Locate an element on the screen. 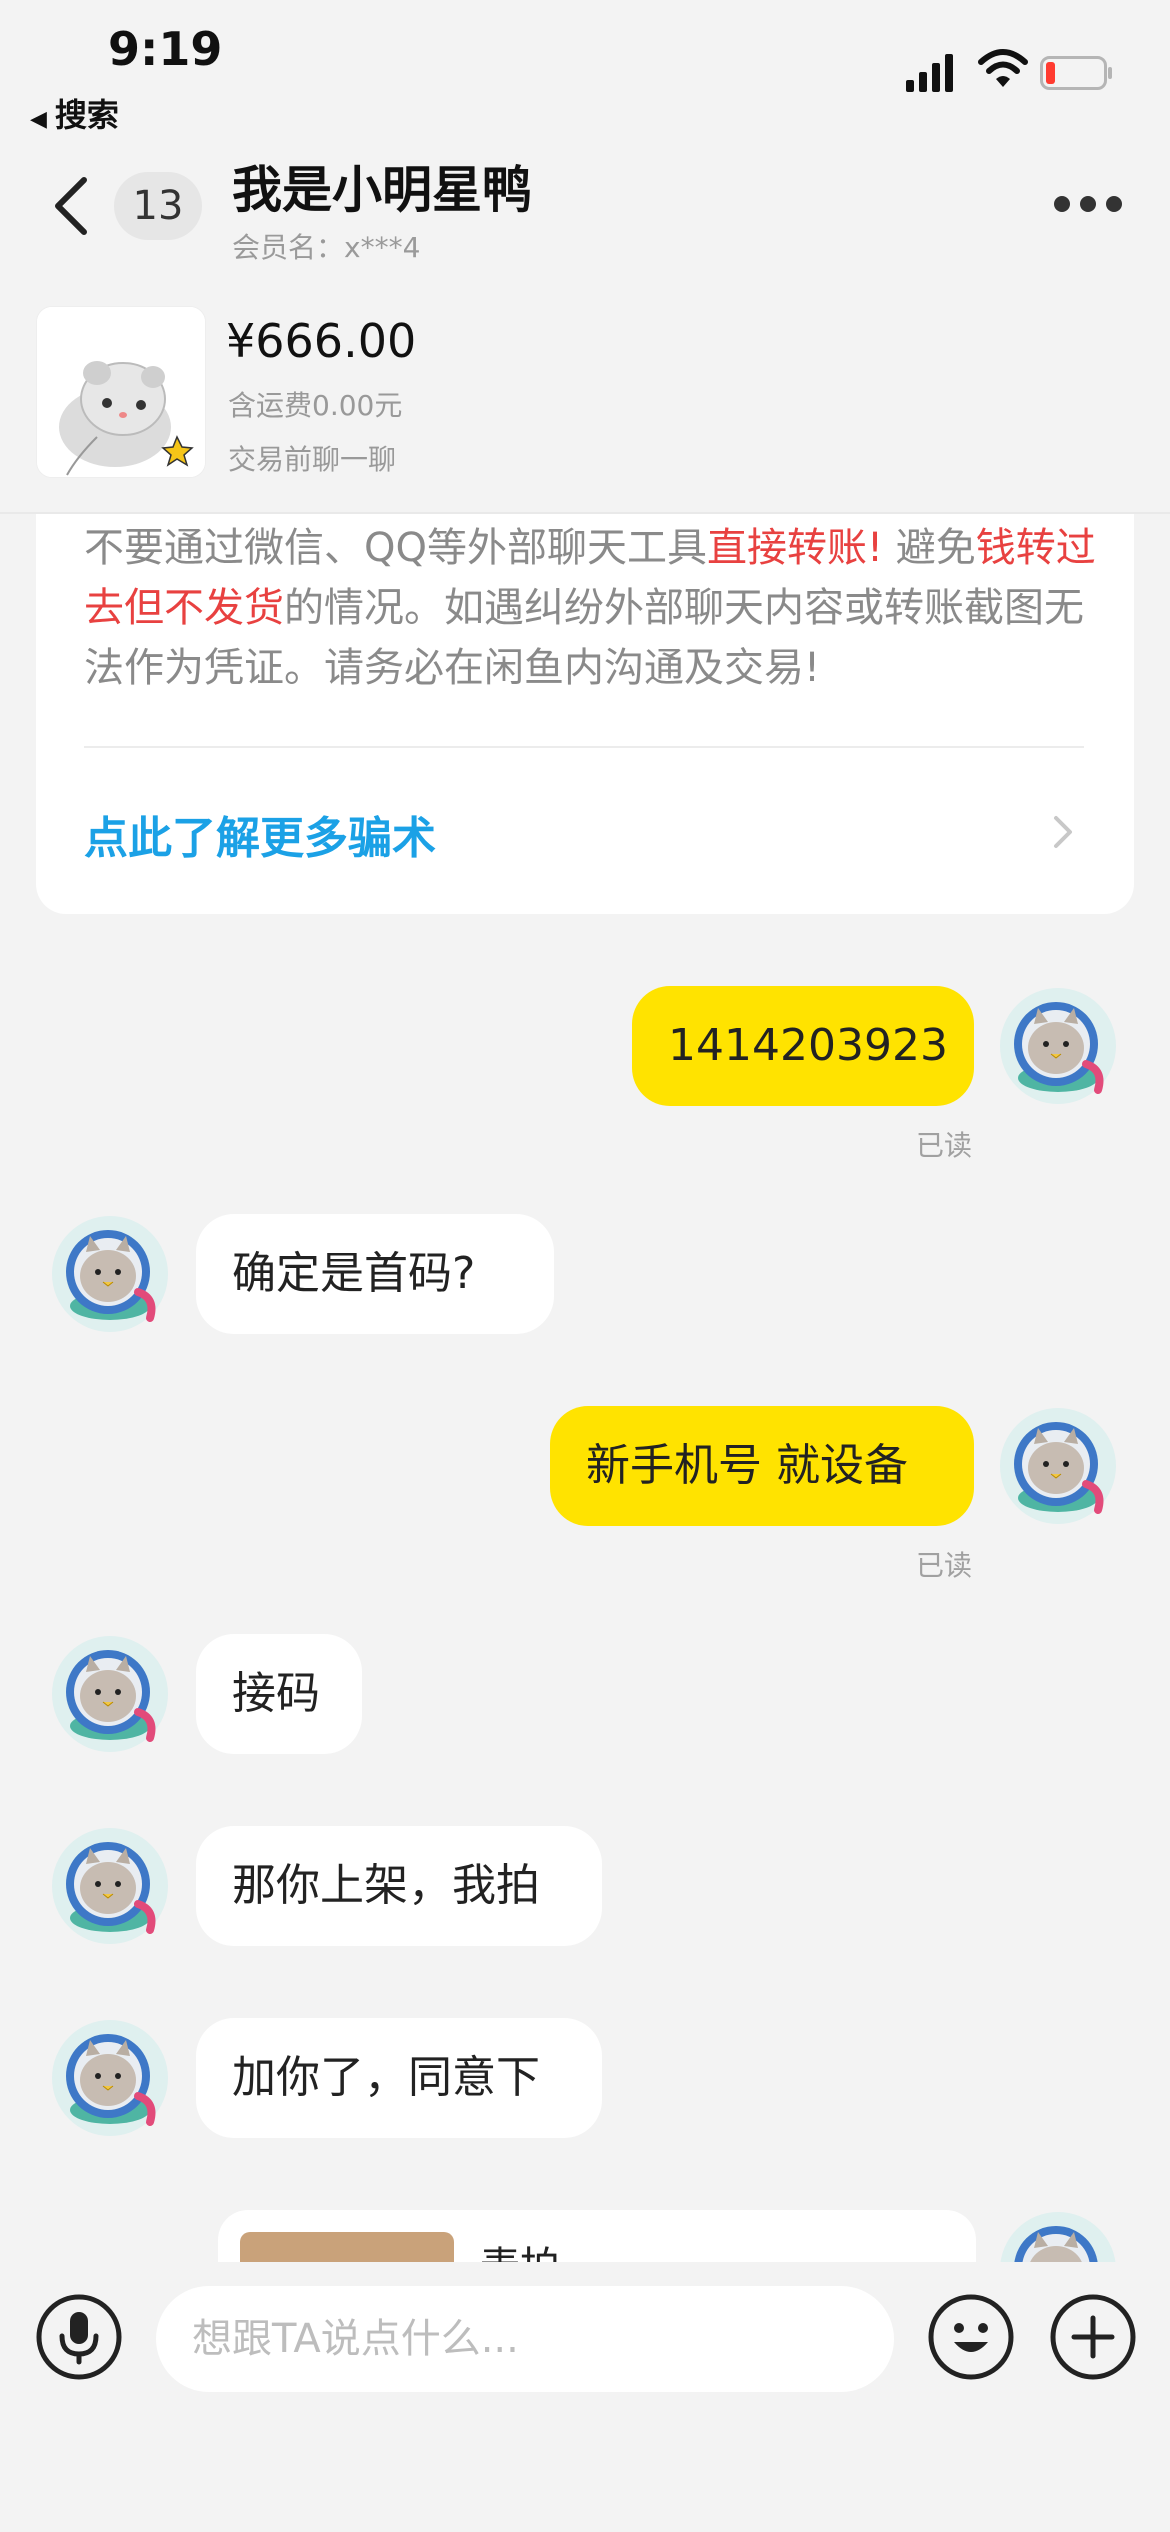 This screenshot has height=2532, width=1170. wifi-icon is located at coordinates (1003, 68).